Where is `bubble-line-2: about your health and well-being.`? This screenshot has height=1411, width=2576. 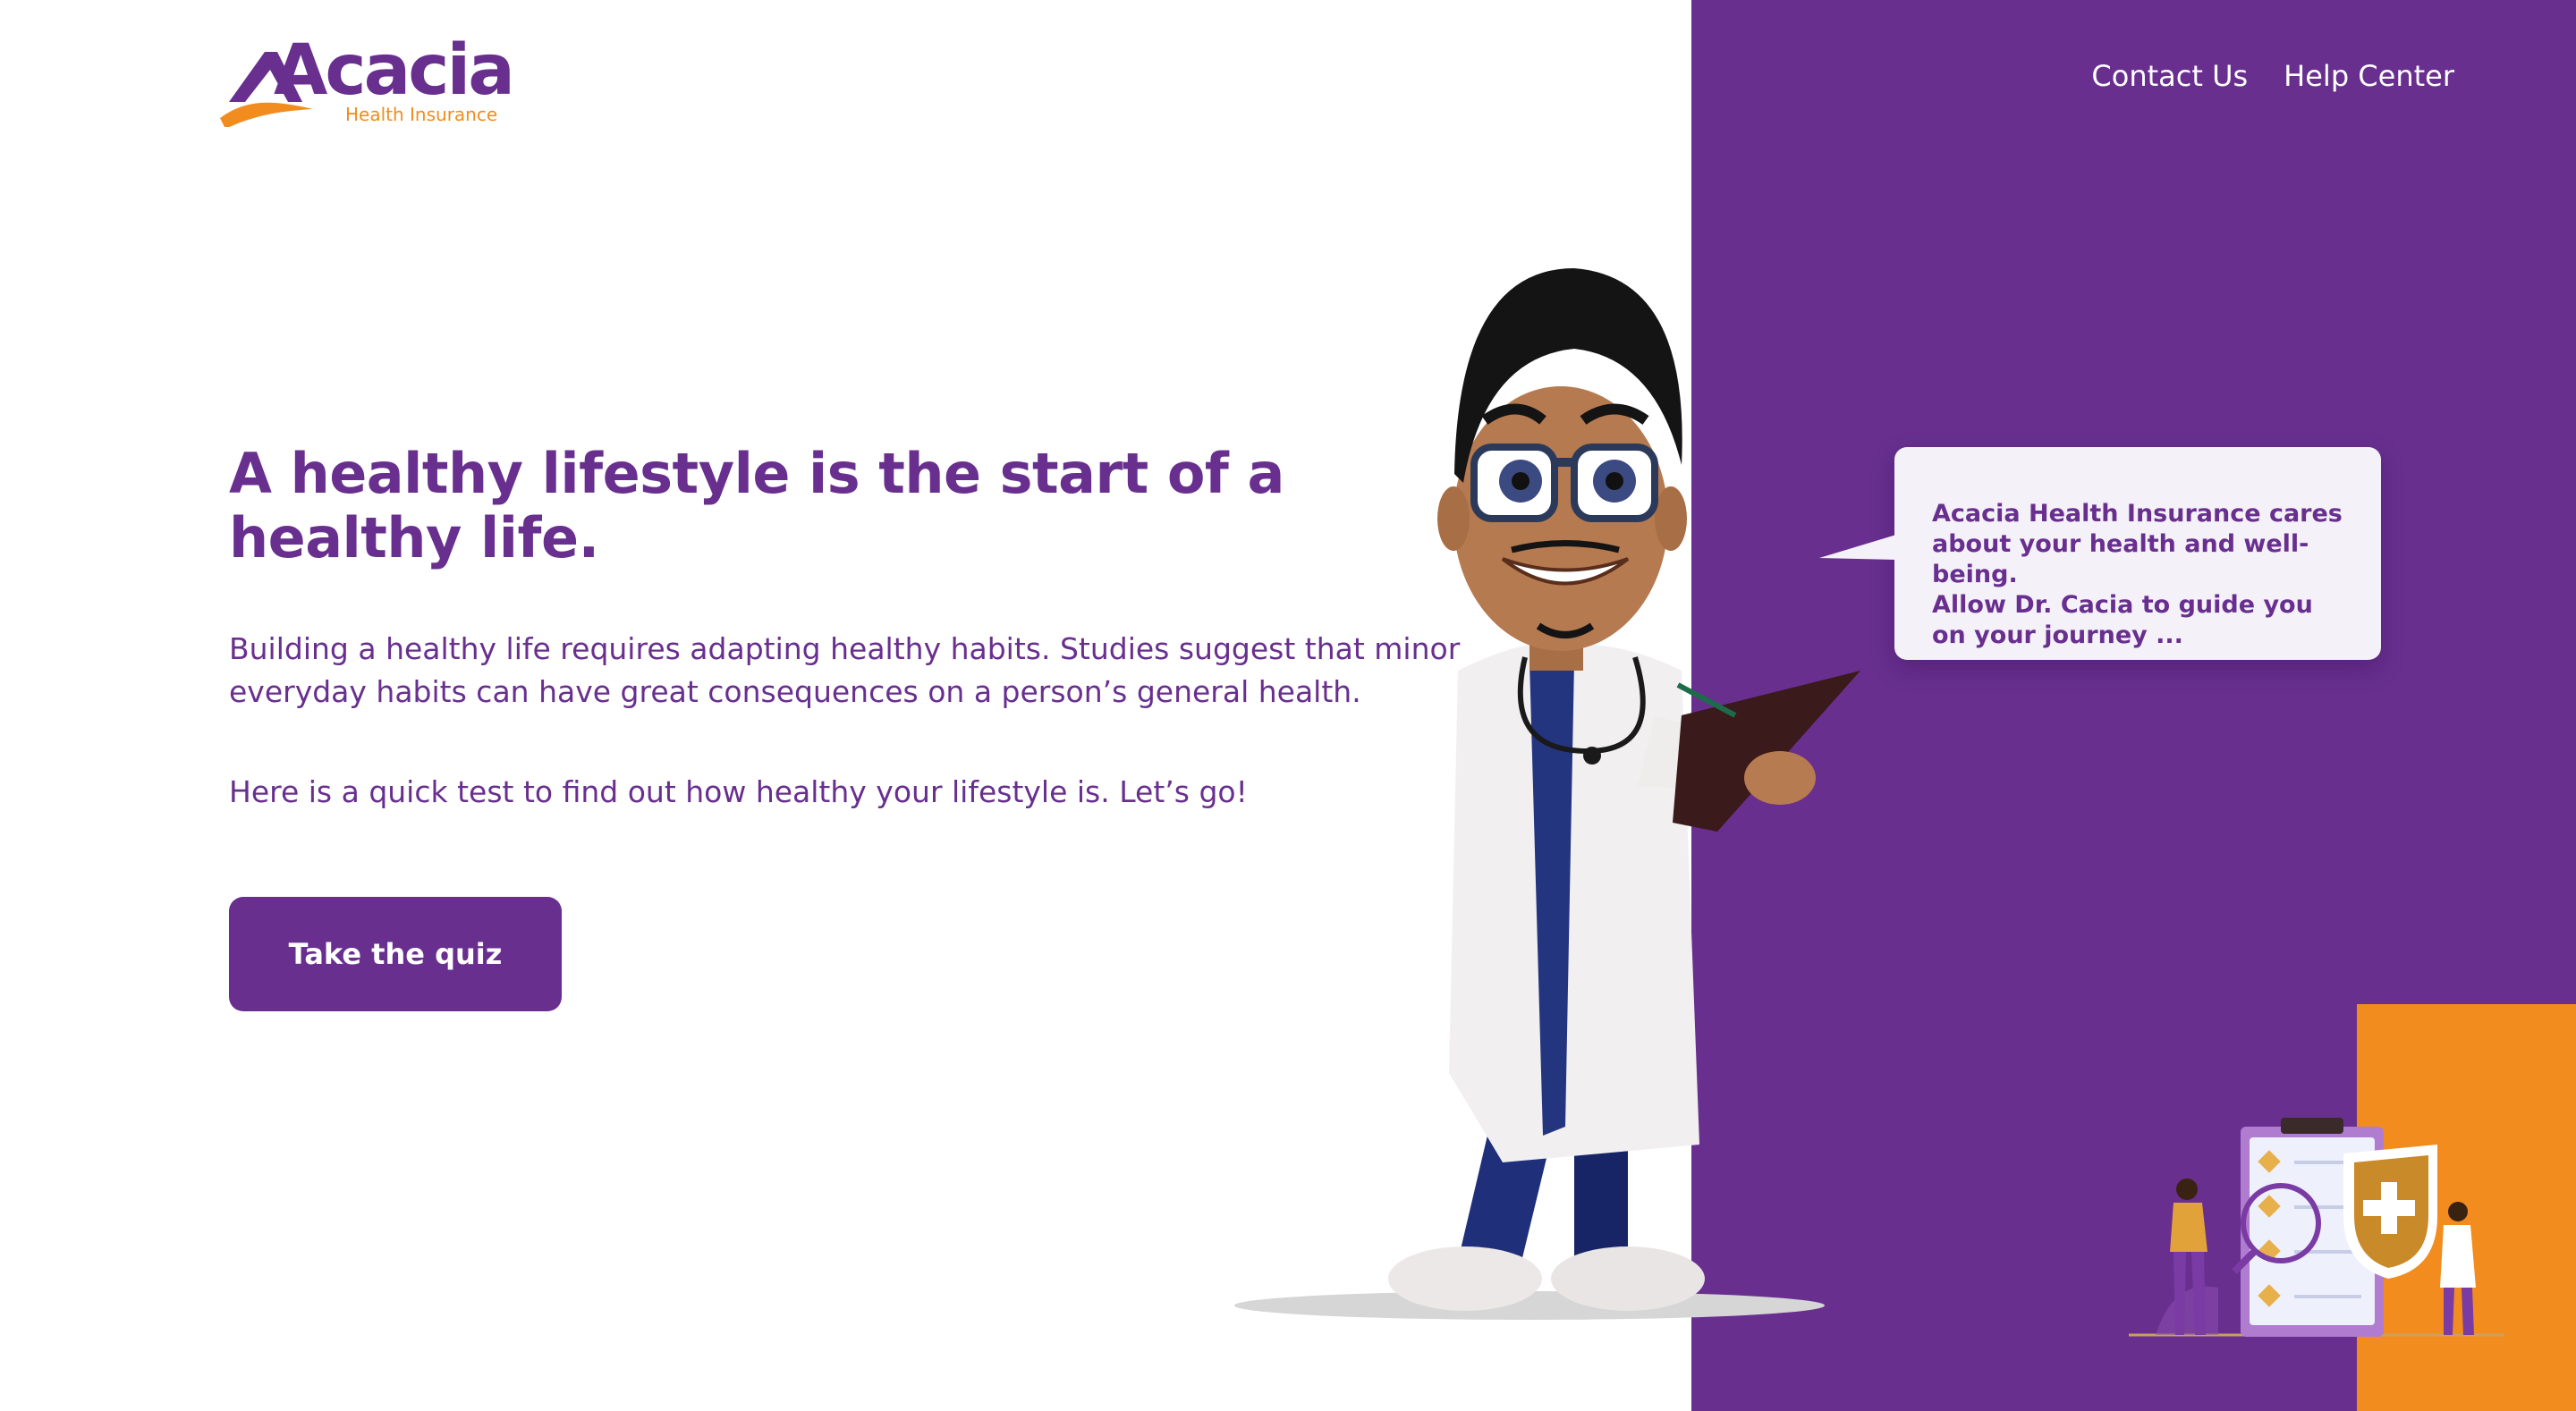
bubble-line-2: about your health and well-being. is located at coordinates (2120, 559).